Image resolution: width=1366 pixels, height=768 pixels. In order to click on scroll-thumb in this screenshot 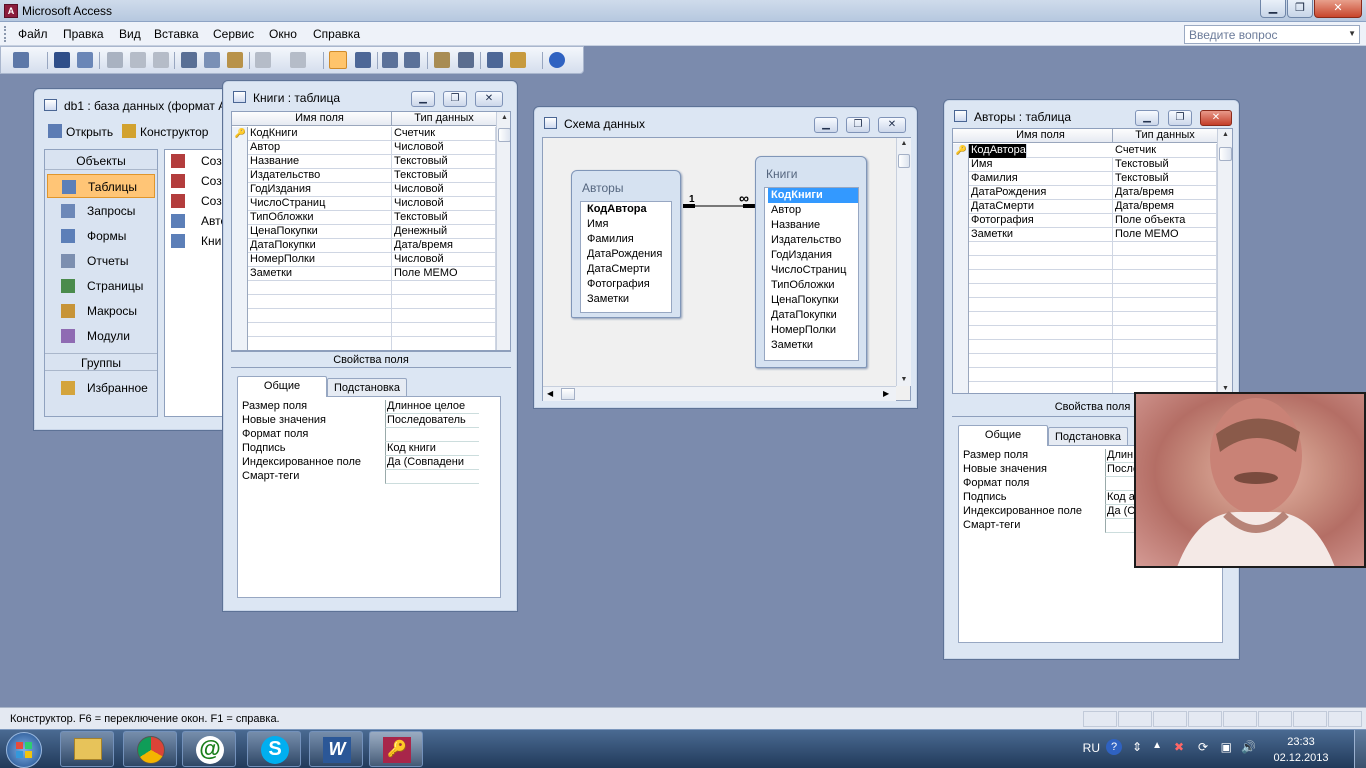, I will do `click(1225, 154)`.